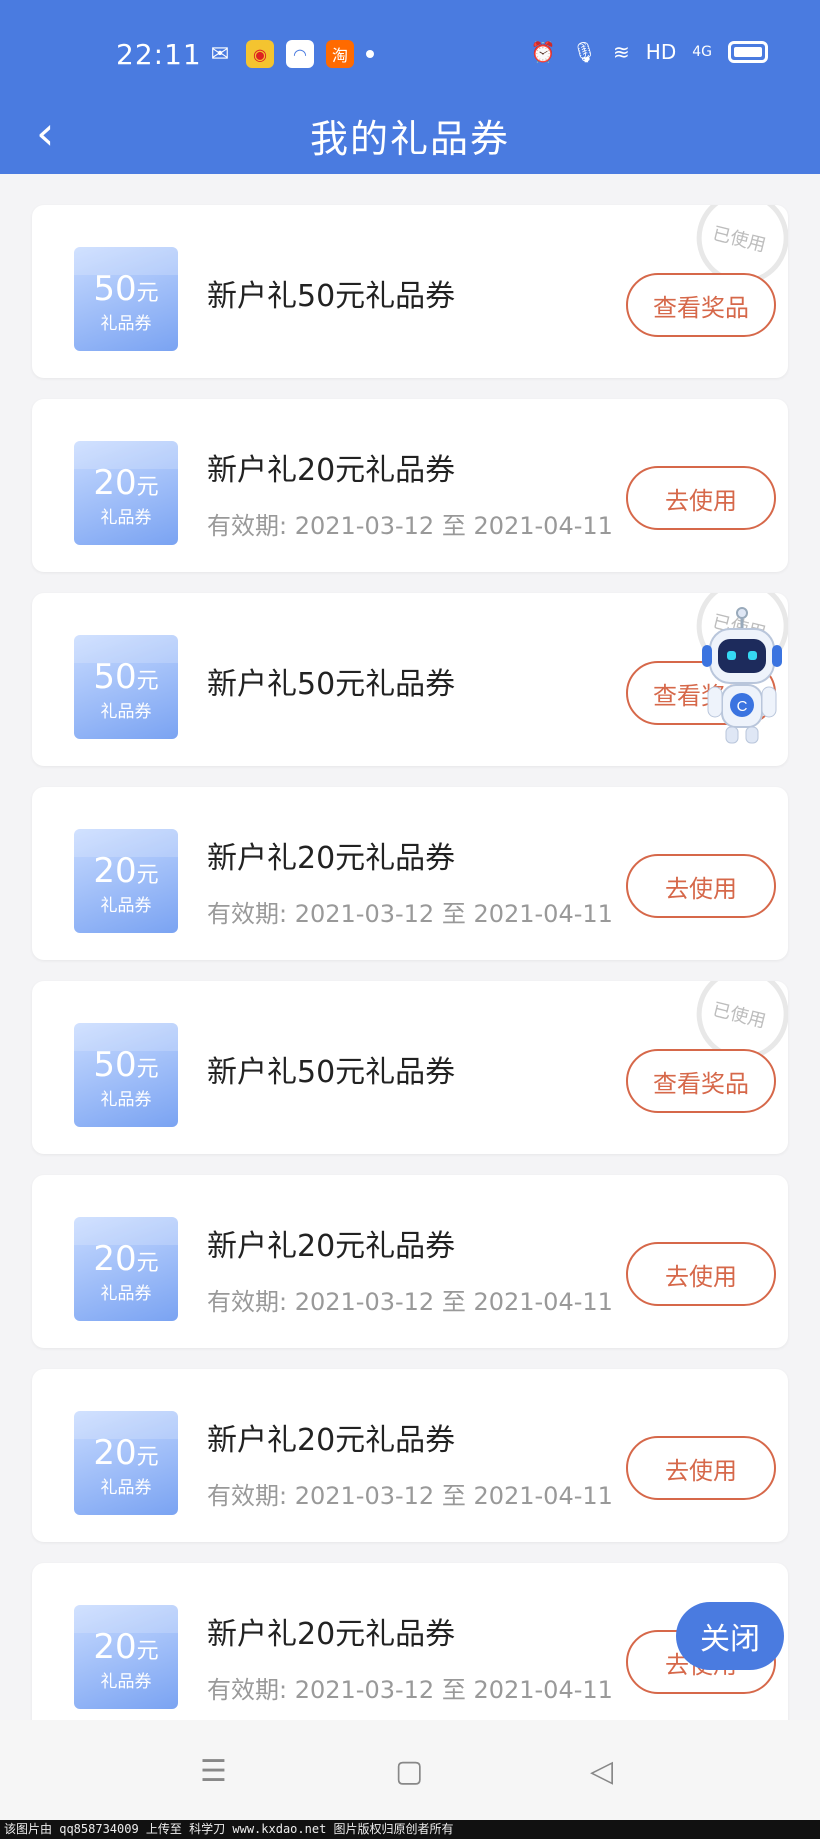 Image resolution: width=820 pixels, height=1839 pixels. What do you see at coordinates (213, 1771) in the screenshot?
I see `menu-icon: ☰` at bounding box center [213, 1771].